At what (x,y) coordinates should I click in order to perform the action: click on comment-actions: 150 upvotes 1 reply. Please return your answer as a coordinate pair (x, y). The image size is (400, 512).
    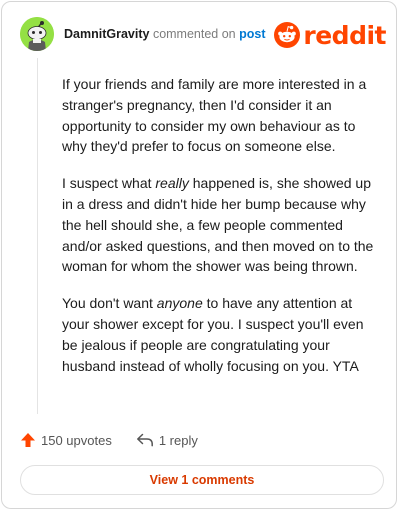
    Looking at the image, I should click on (109, 440).